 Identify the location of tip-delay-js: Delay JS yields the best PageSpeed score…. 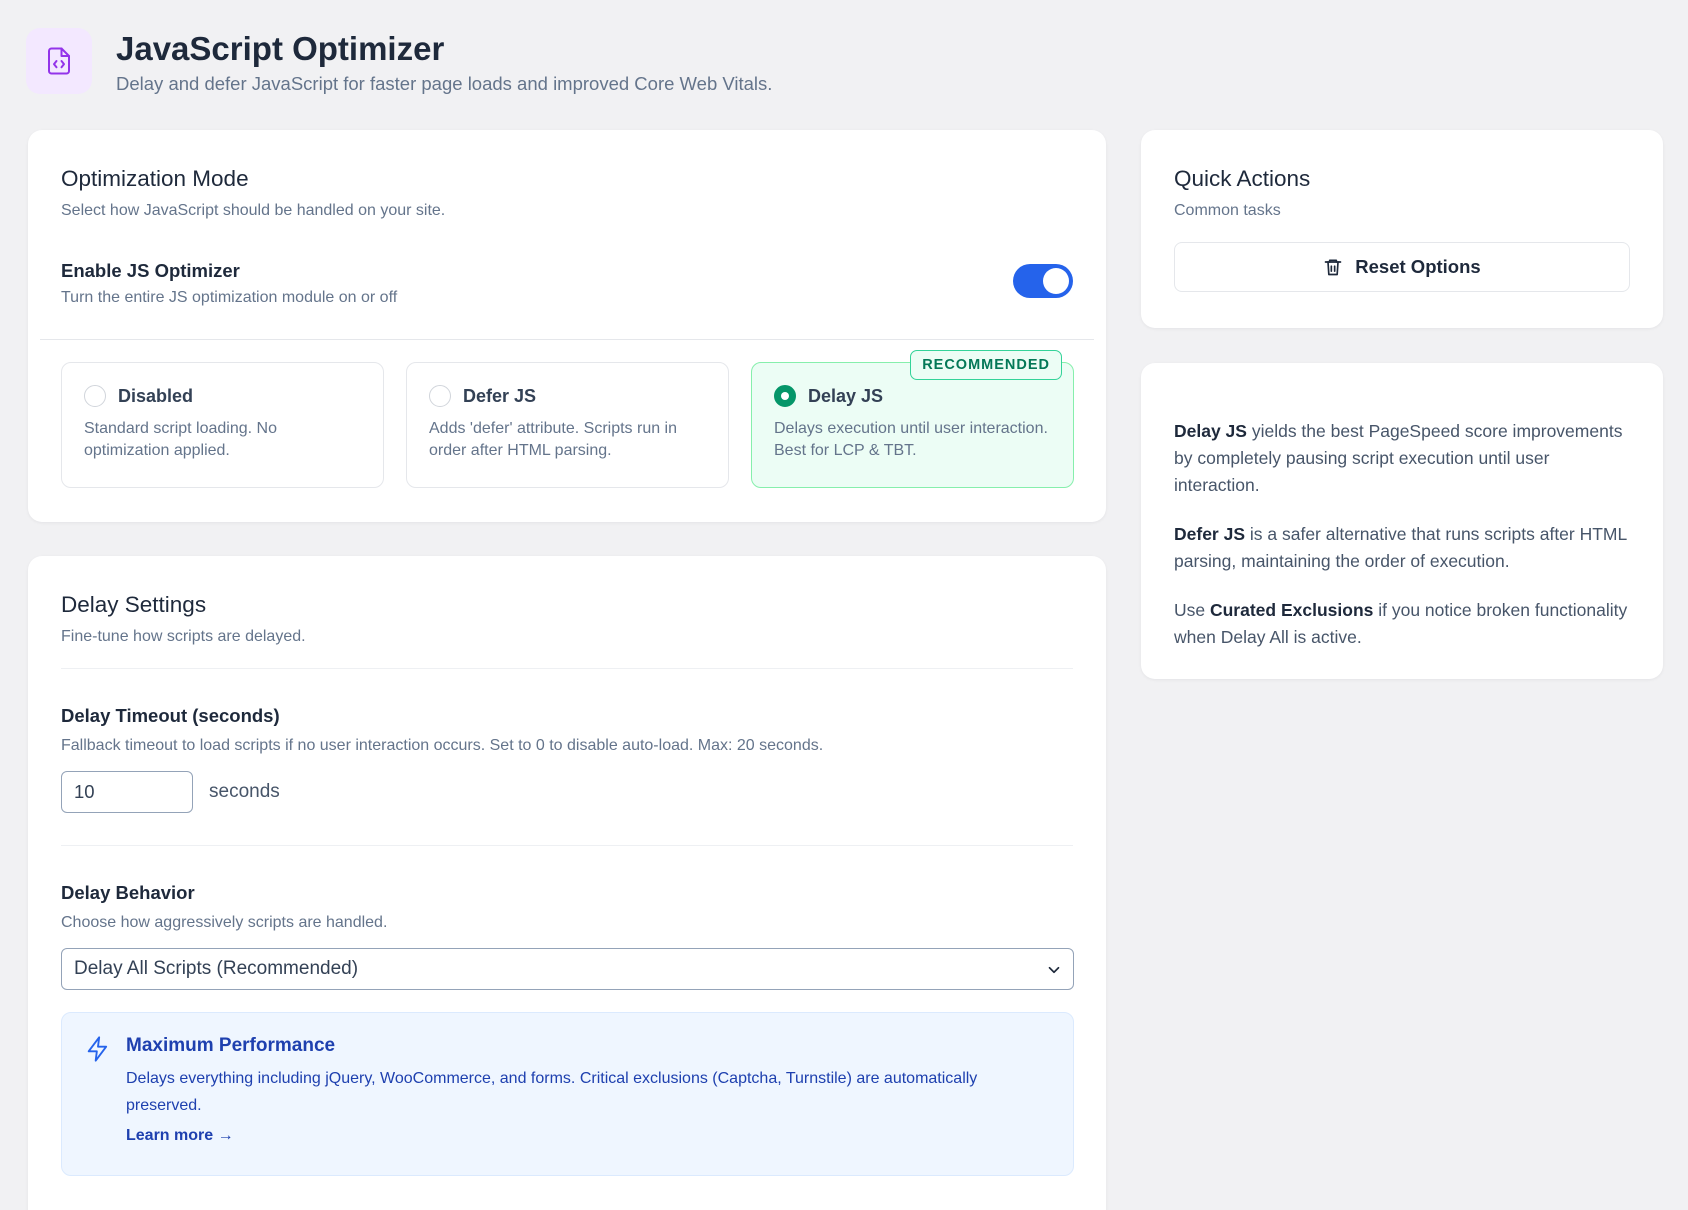
(1398, 458).